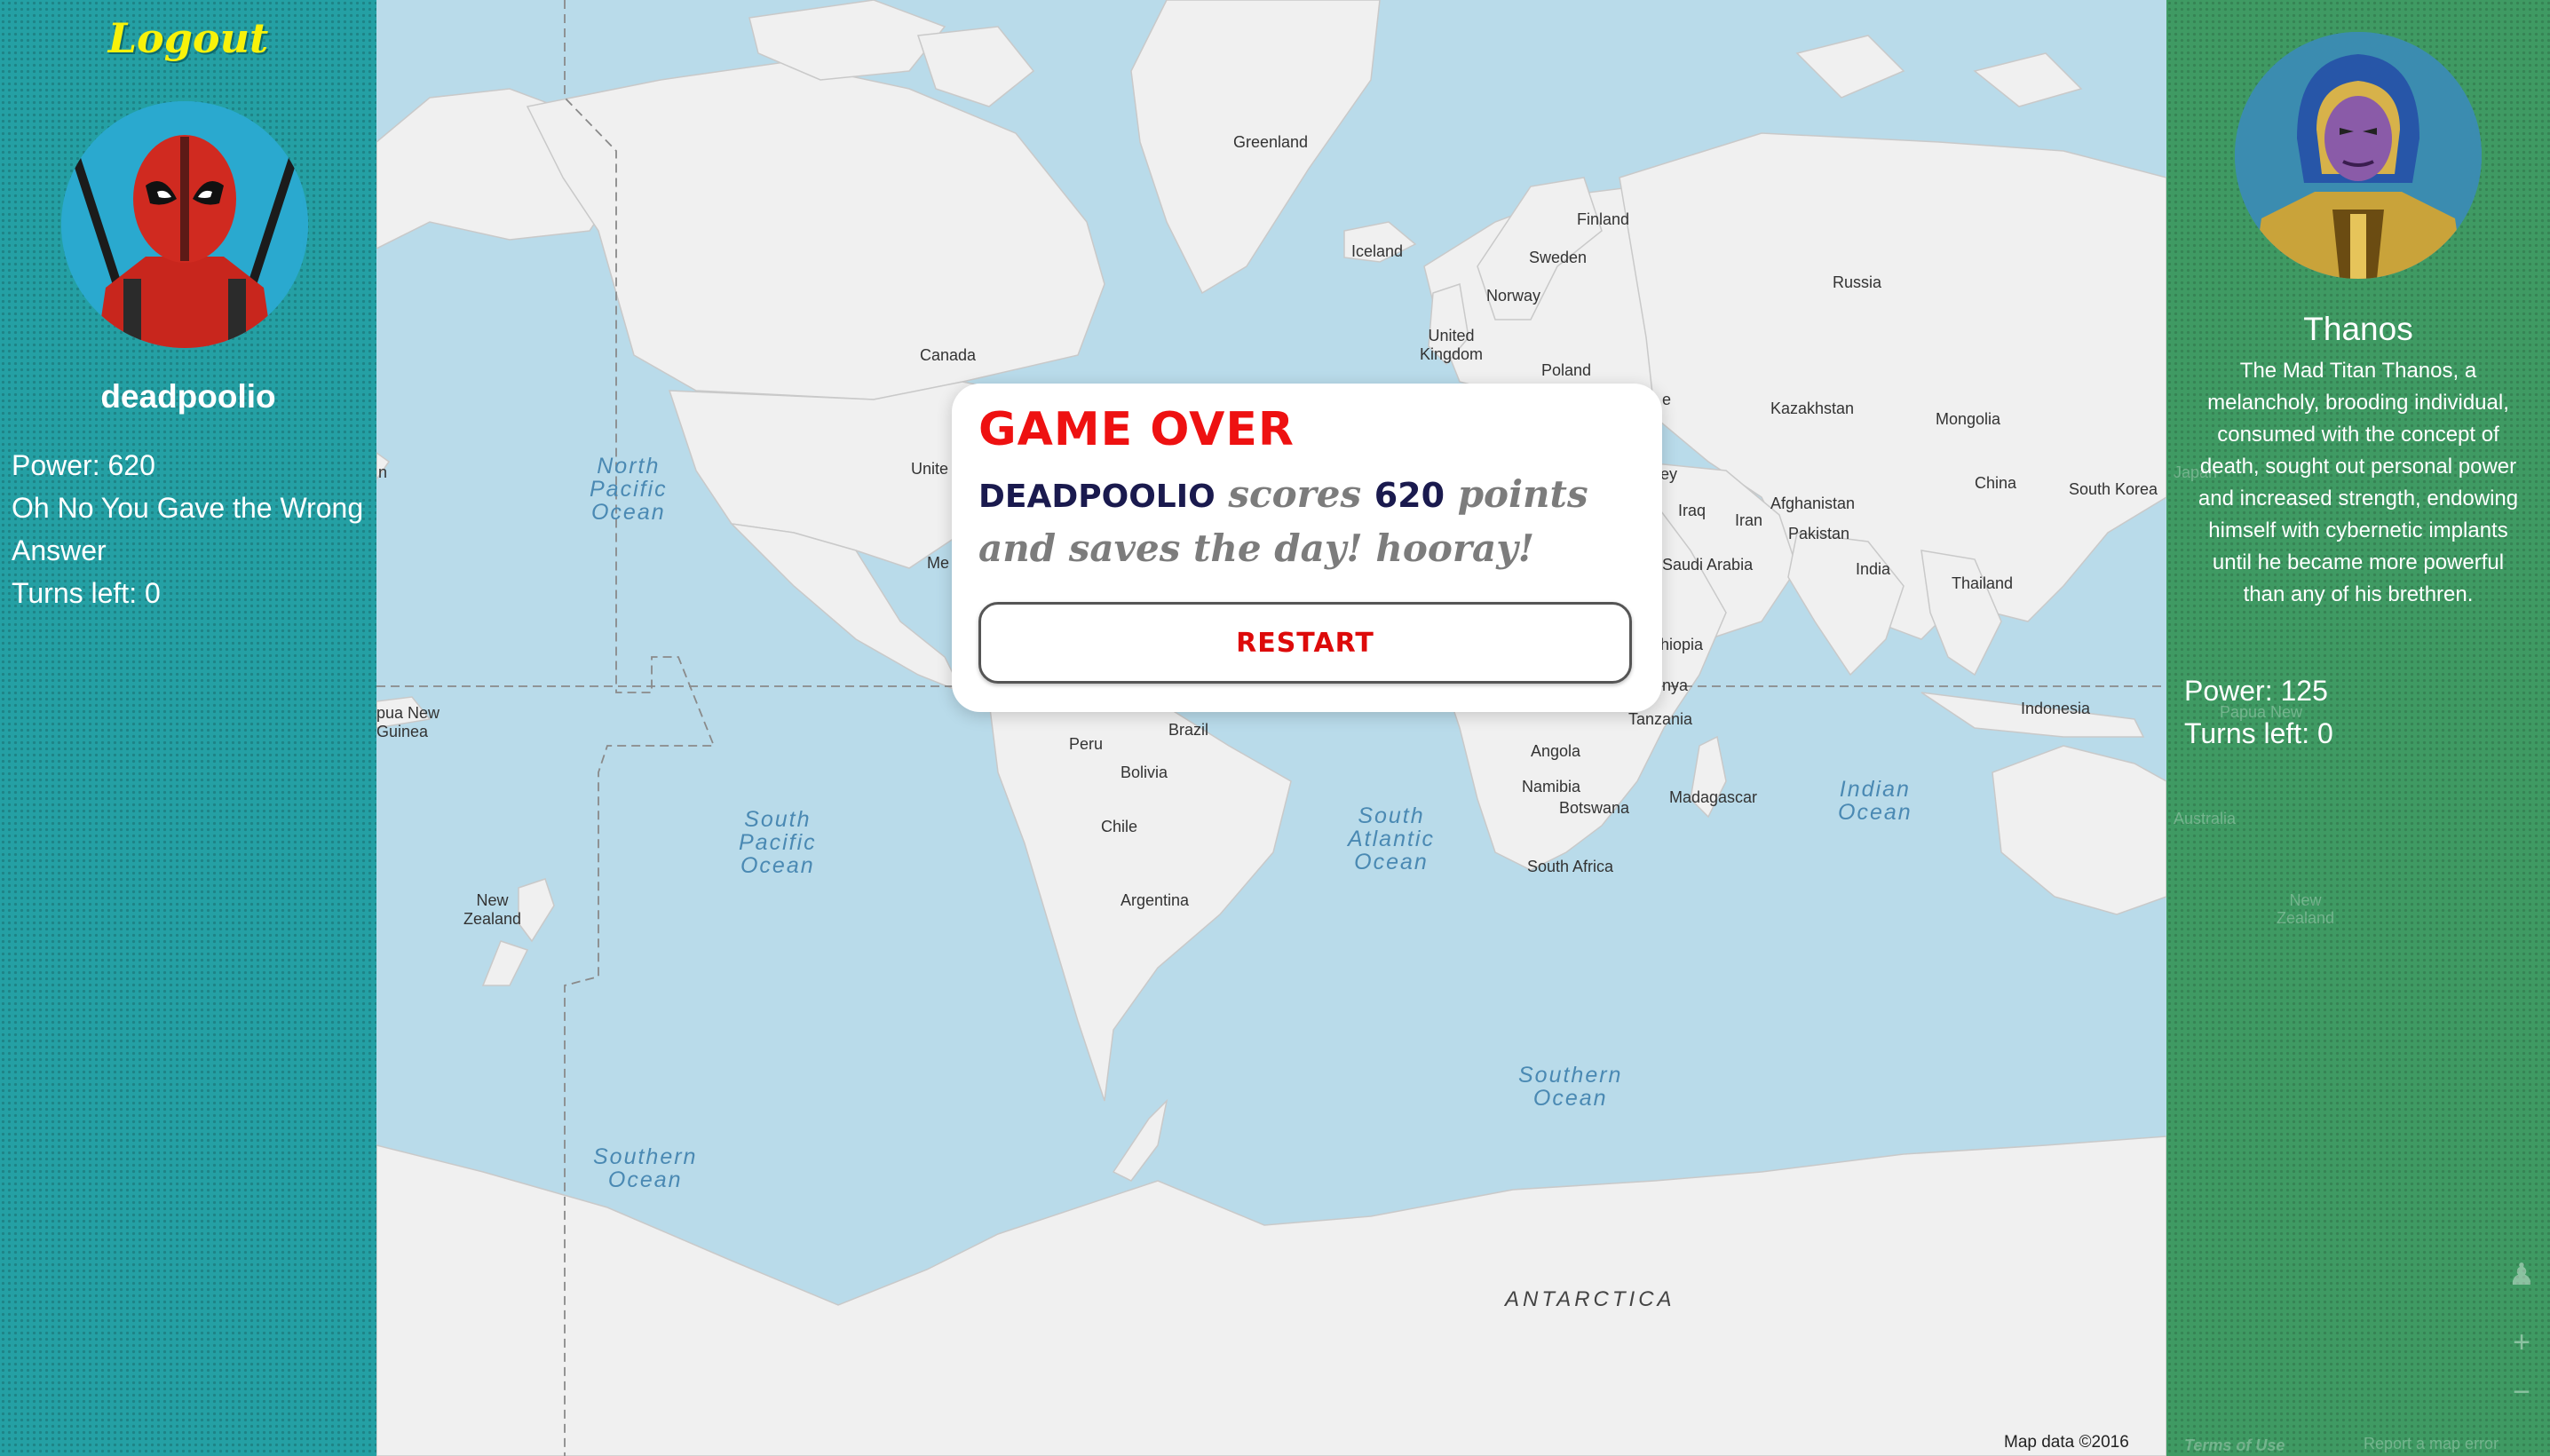 This screenshot has width=2550, height=1456. I want to click on map-label-tanzania: Tanzania, so click(1660, 719).